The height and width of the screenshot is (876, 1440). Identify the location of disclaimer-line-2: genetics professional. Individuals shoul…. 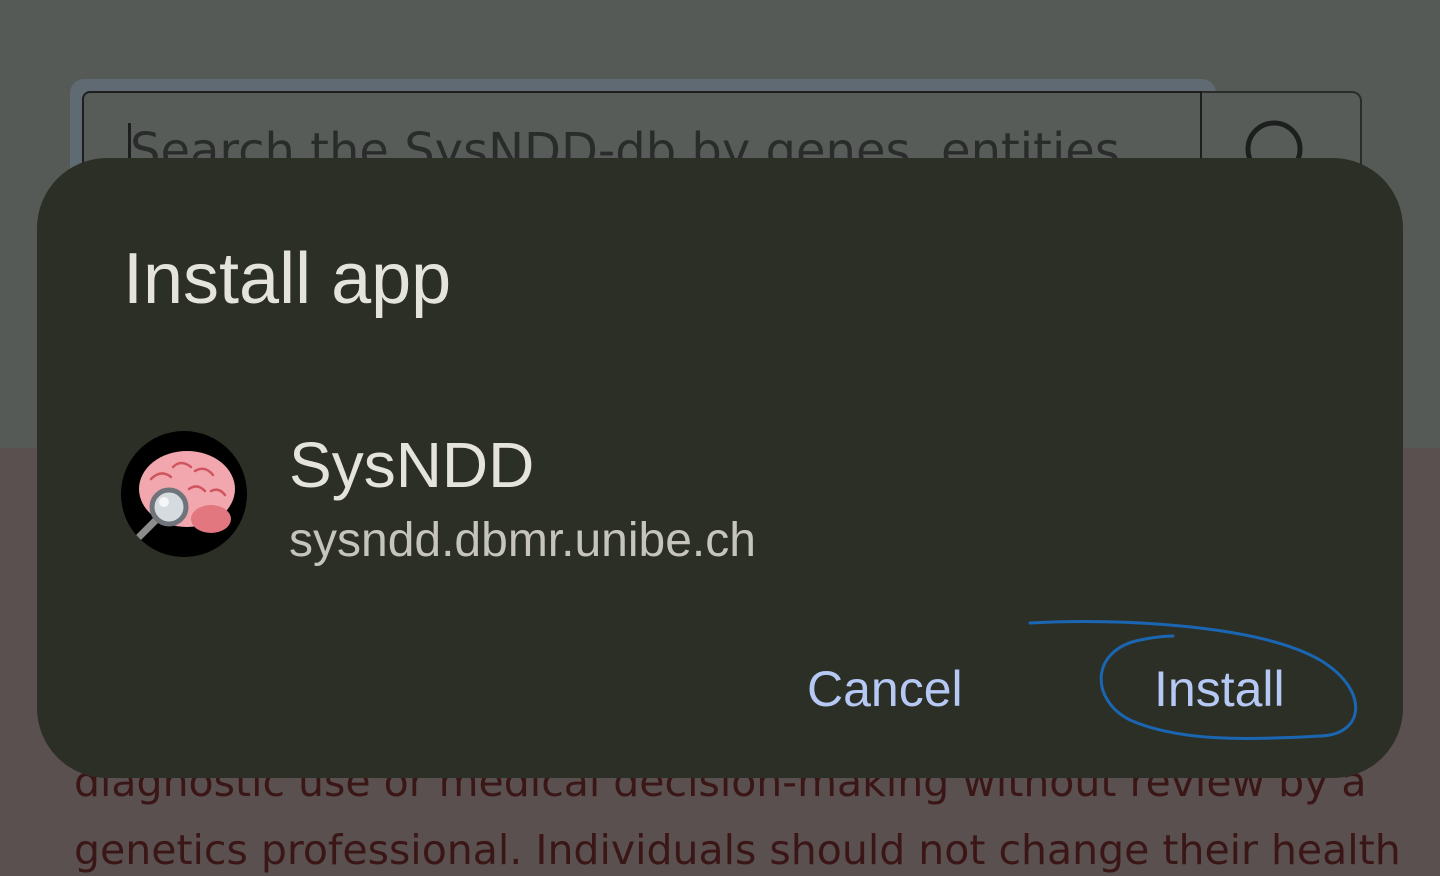
(737, 850).